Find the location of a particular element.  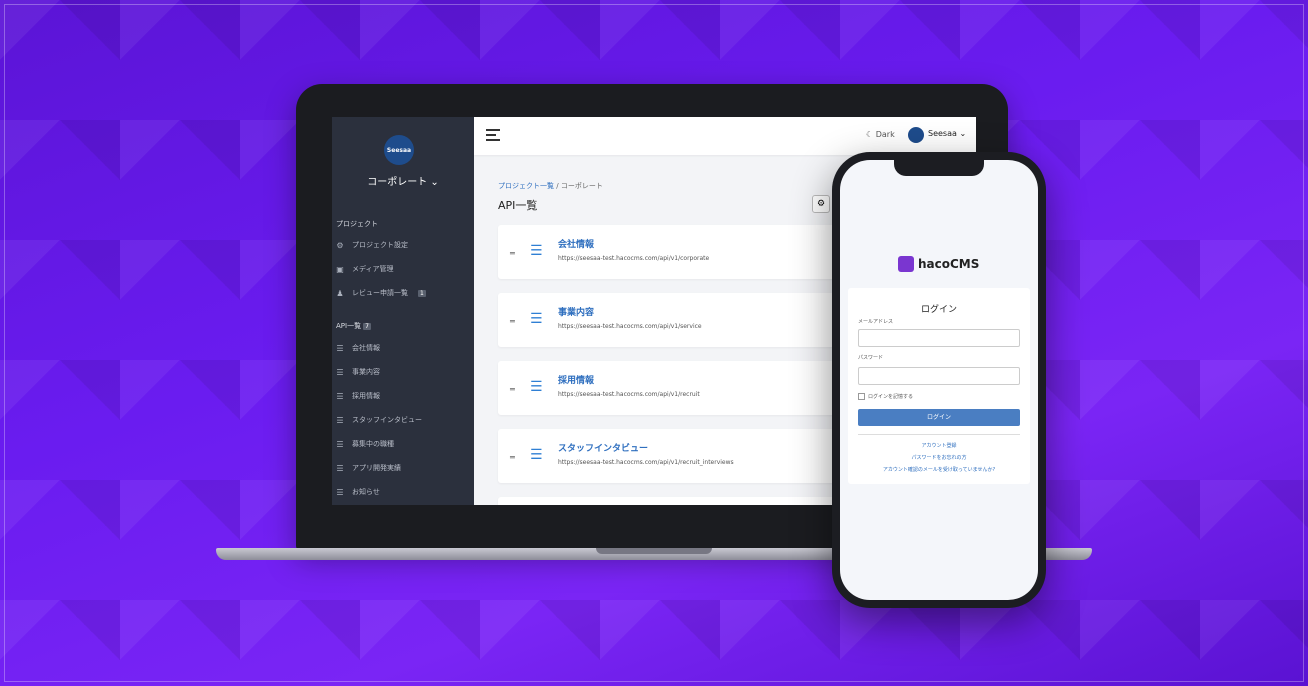

top-bar: ☾ Dark Seesaa ⌄ is located at coordinates (725, 136).